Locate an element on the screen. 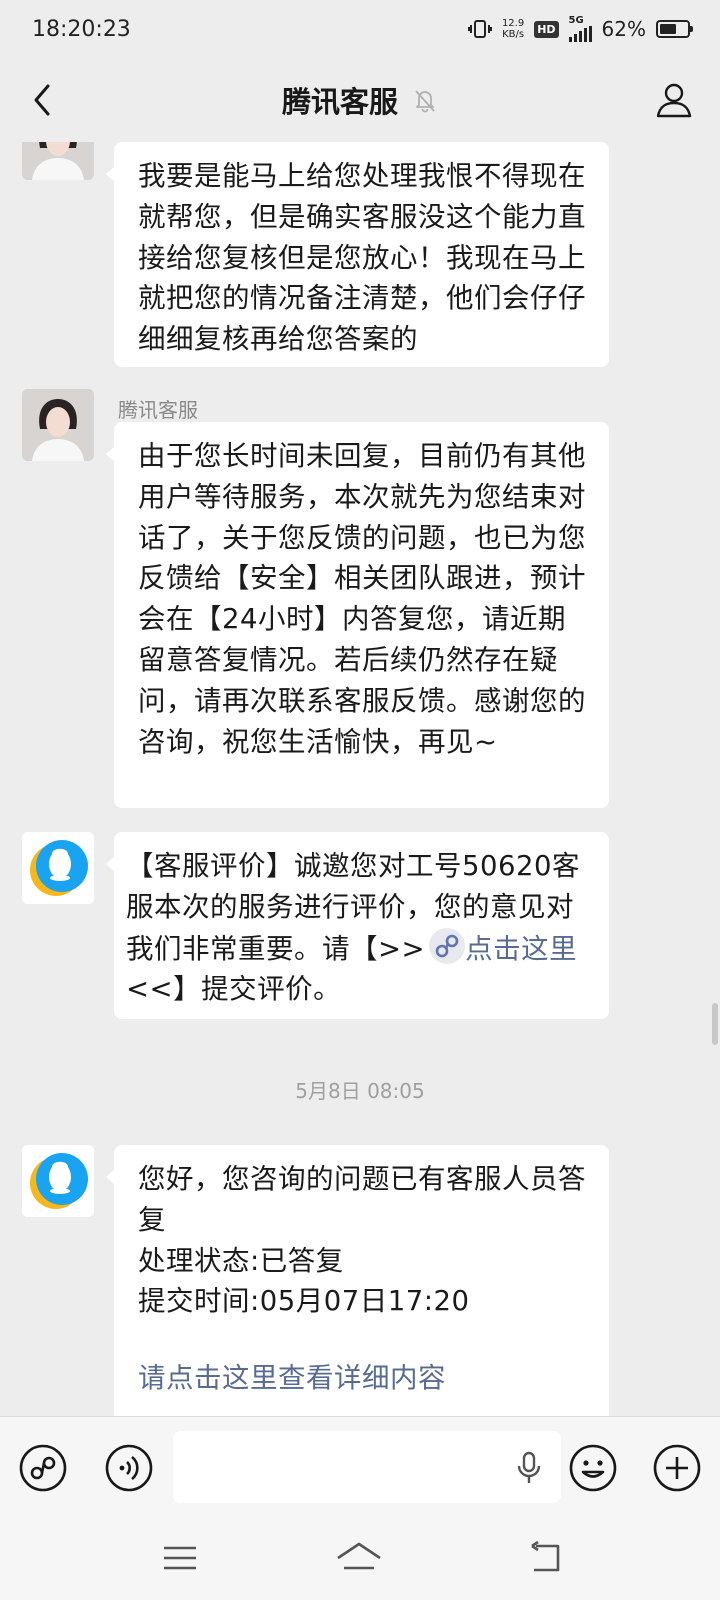 The height and width of the screenshot is (1600, 720). home-icon is located at coordinates (359, 1558).